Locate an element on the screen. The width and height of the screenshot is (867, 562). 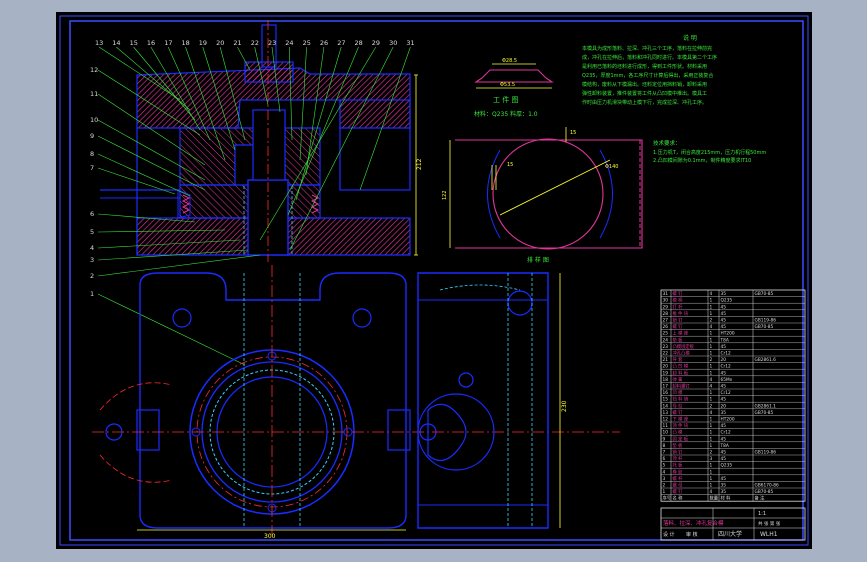
bom-cell-name: 弹 簧 is located at coordinates (678, 379).